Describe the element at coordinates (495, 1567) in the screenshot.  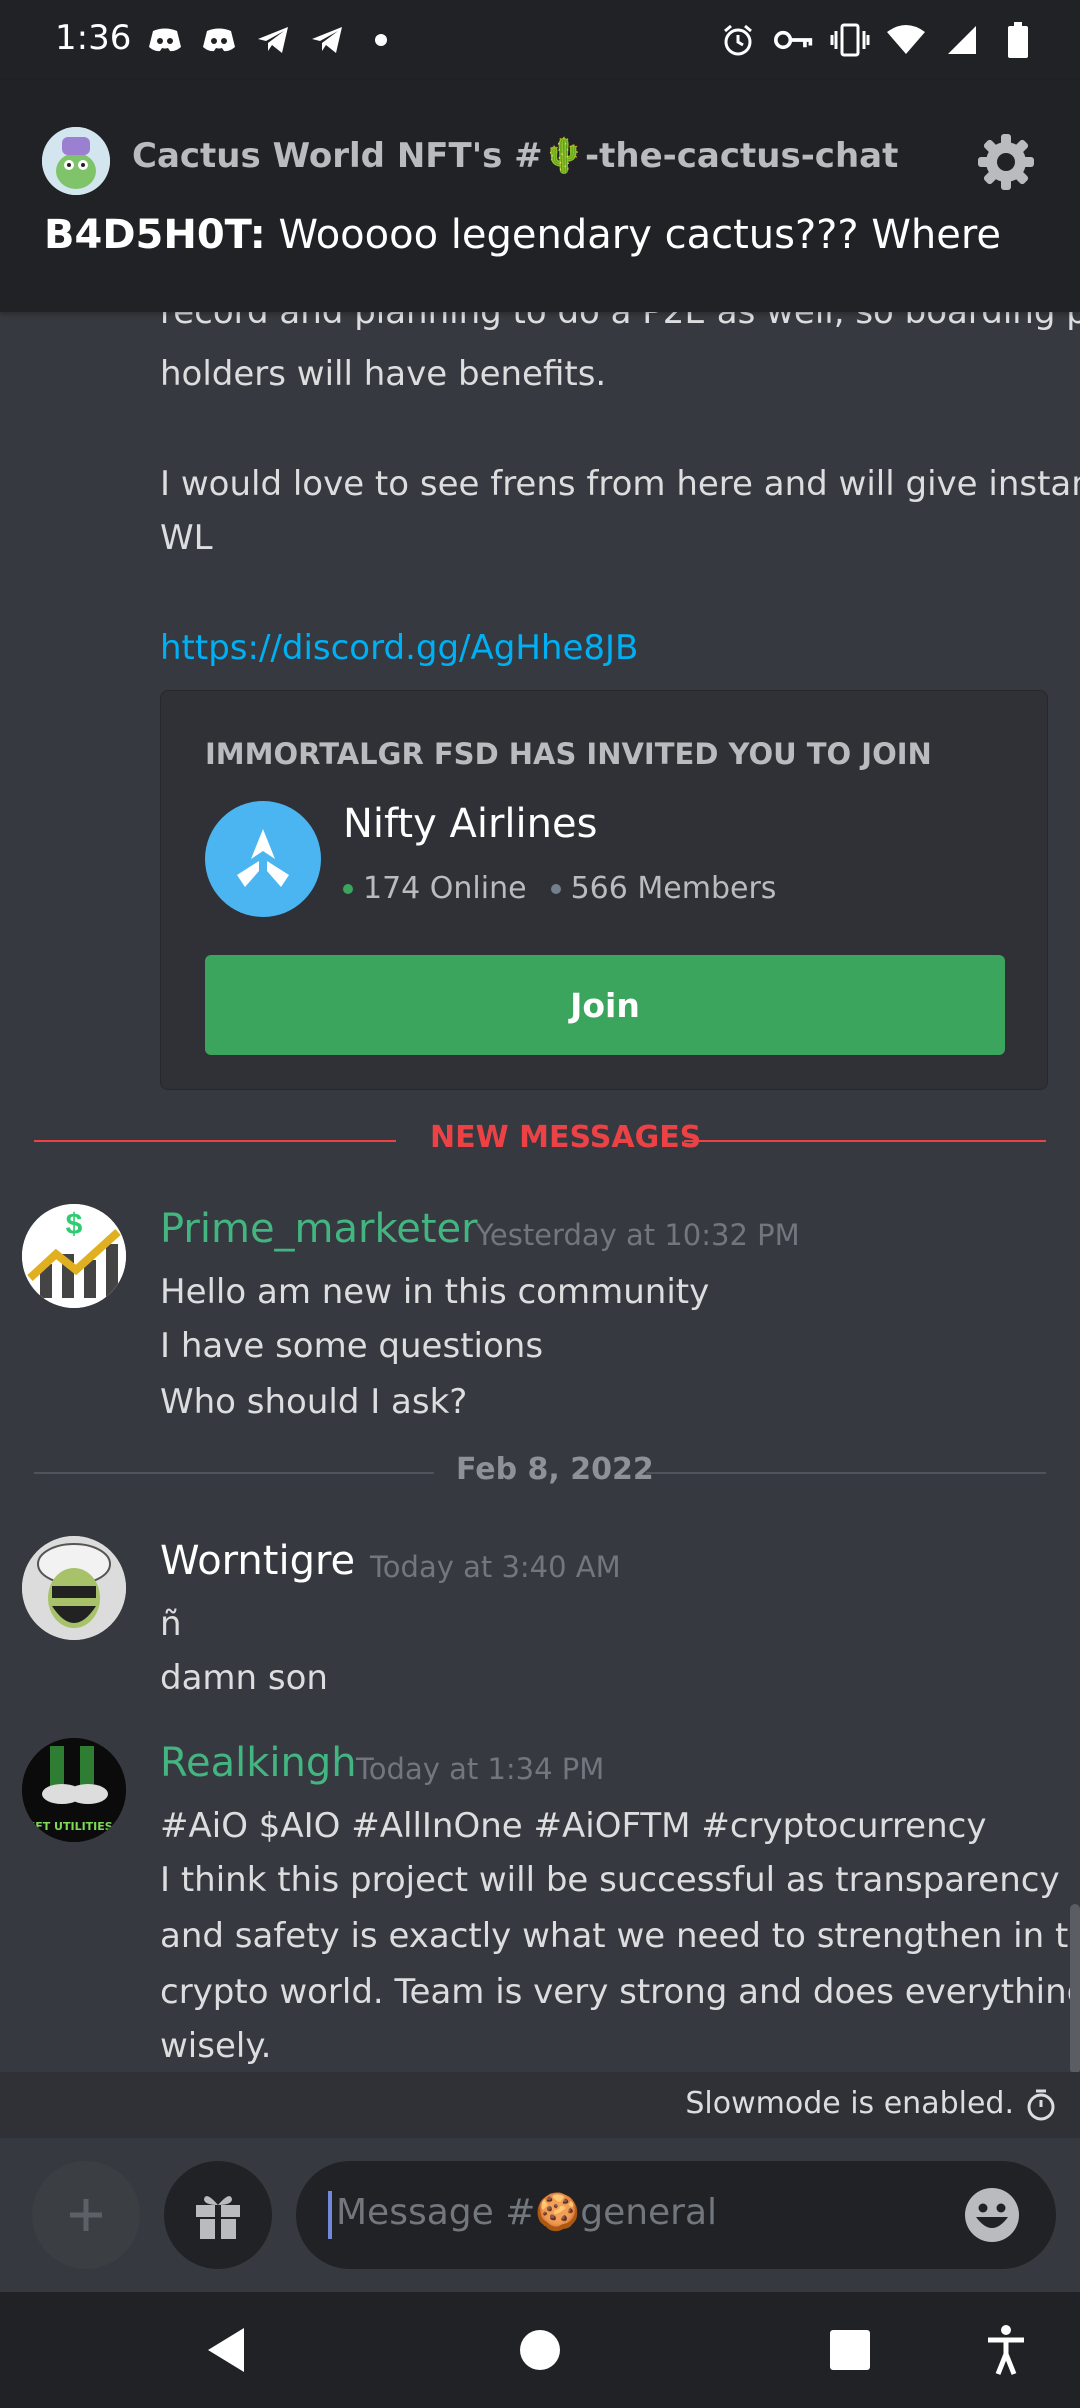
I see `timestamp: Today at 3:40 AM` at that location.